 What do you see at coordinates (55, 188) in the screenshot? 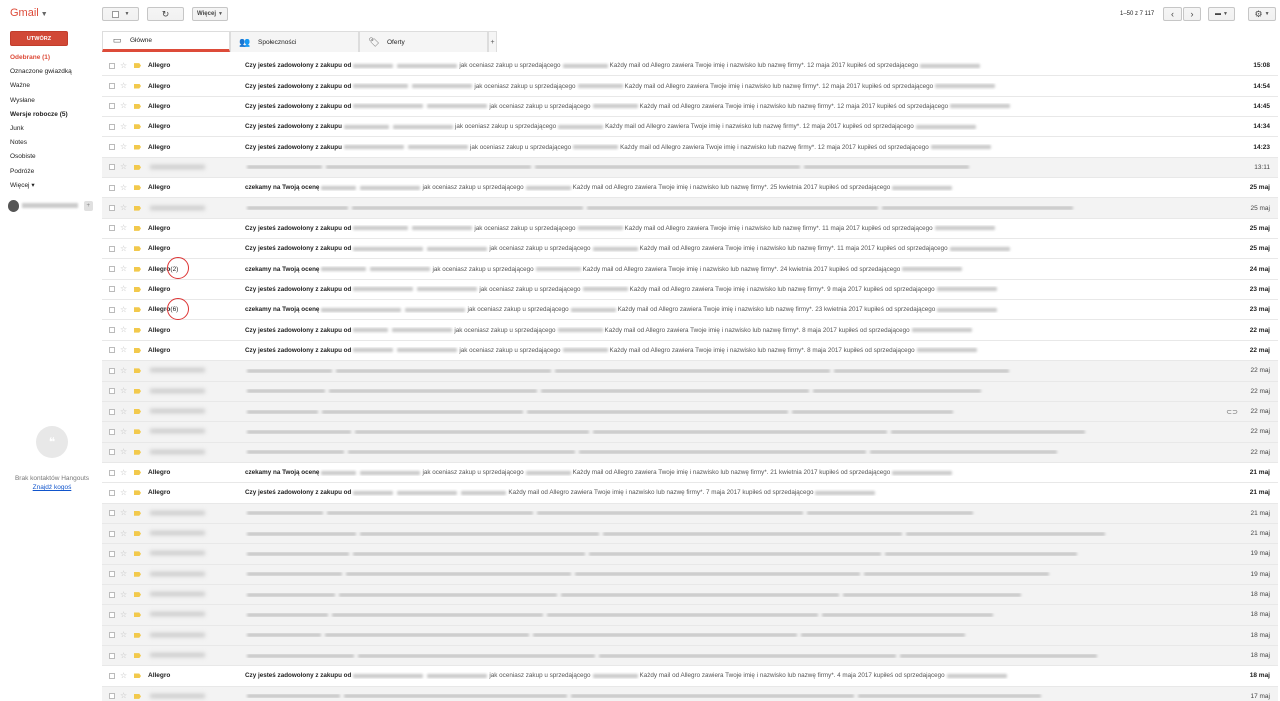
I see `sidebar-item: Więcej ▾` at bounding box center [55, 188].